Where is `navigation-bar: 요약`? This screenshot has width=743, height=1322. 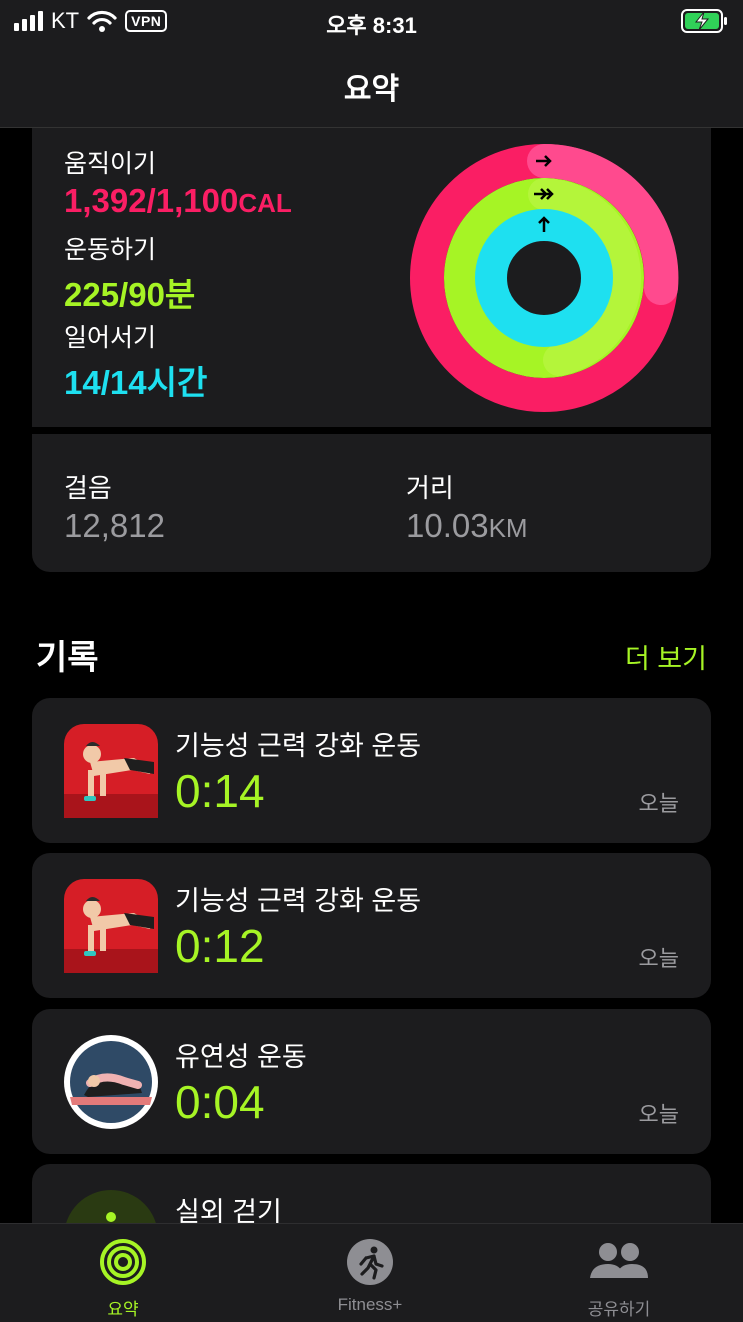
navigation-bar: 요약 is located at coordinates (371, 85).